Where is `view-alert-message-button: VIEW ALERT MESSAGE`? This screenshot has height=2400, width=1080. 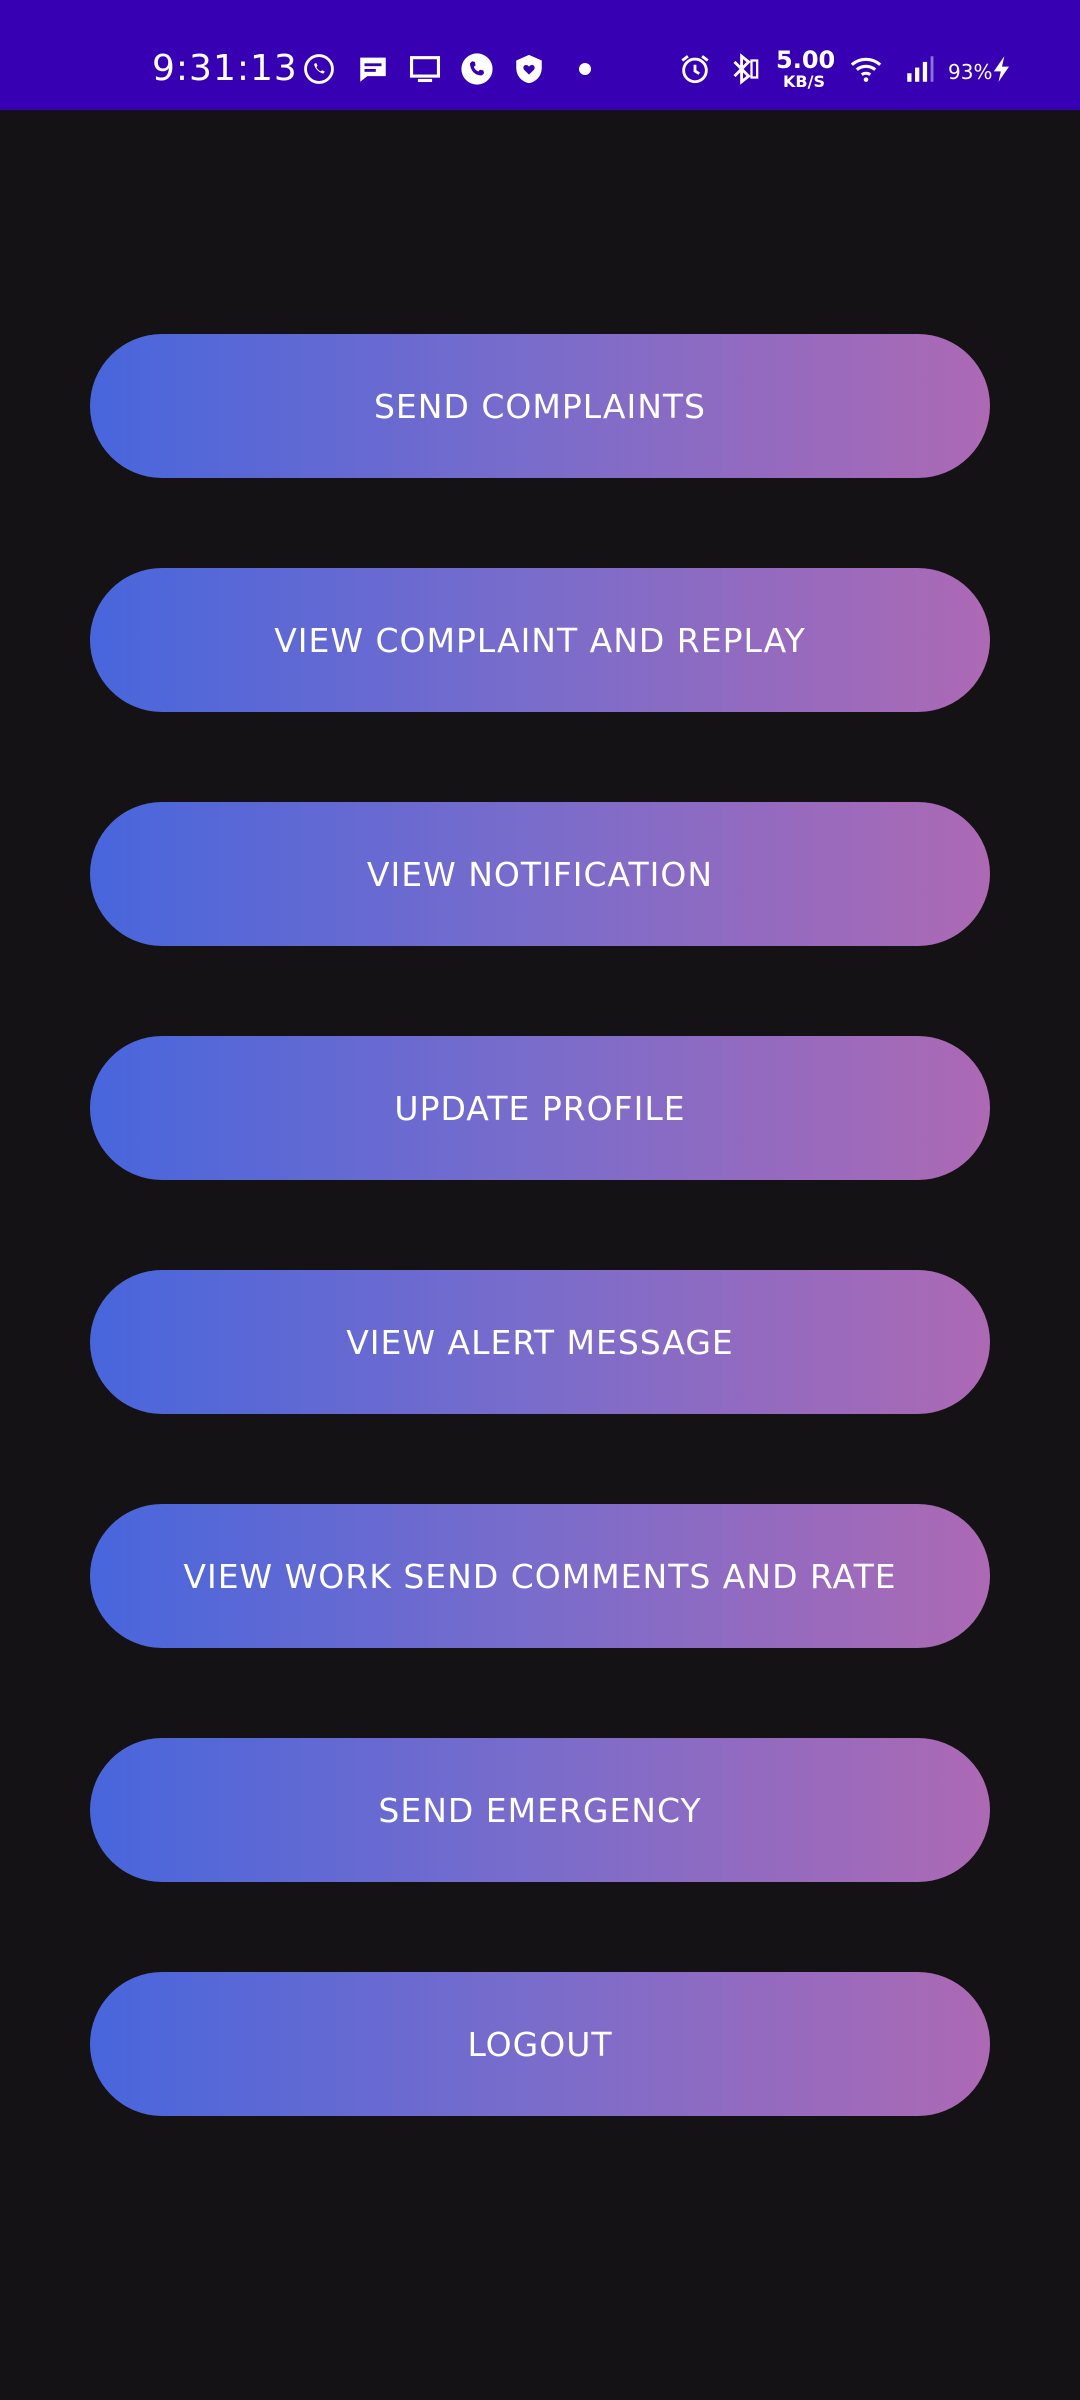 view-alert-message-button: VIEW ALERT MESSAGE is located at coordinates (540, 1342).